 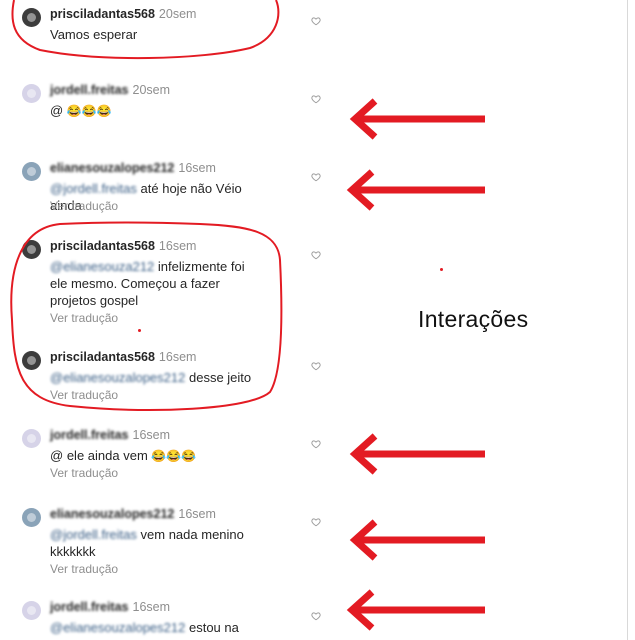 I want to click on comment-text: Vamos esperar, so click(x=157, y=34).